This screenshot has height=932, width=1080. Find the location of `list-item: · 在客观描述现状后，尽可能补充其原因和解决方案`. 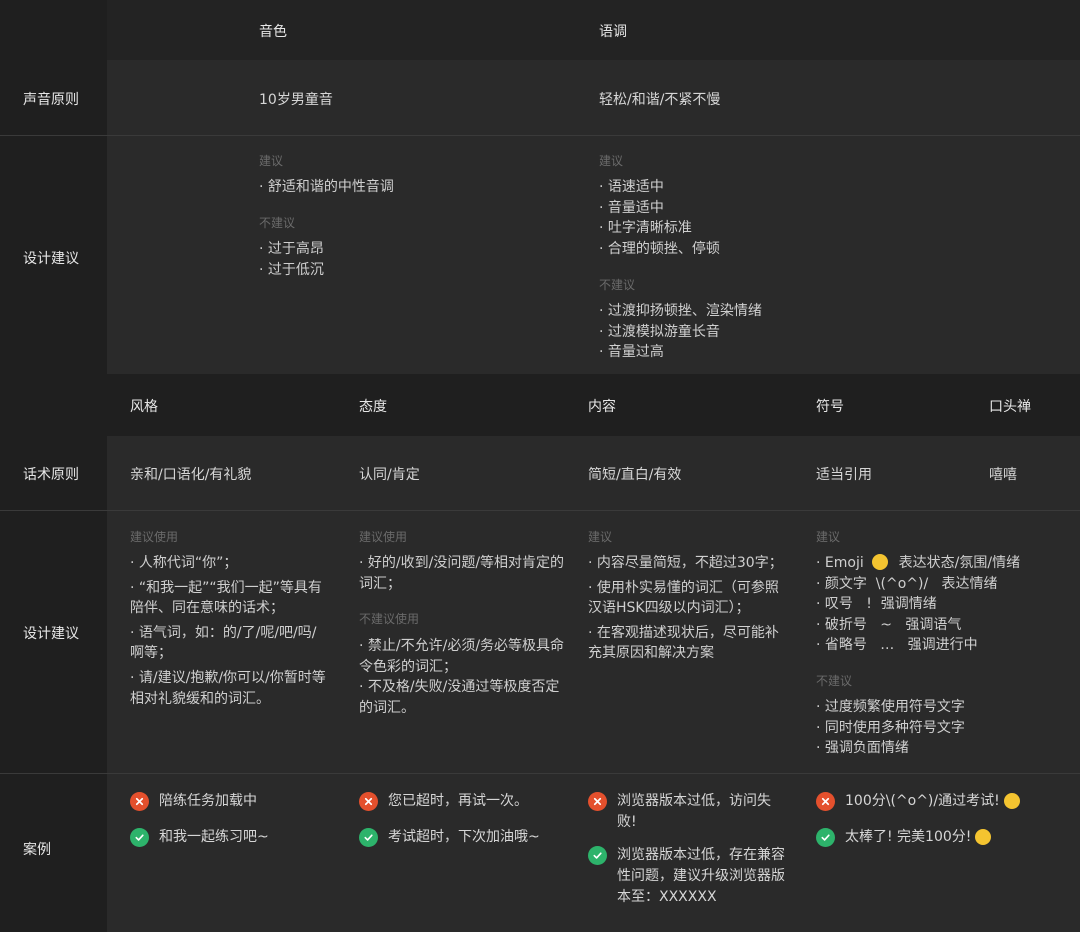

list-item: · 在客观描述现状后，尽可能补充其原因和解决方案 is located at coordinates (683, 643).